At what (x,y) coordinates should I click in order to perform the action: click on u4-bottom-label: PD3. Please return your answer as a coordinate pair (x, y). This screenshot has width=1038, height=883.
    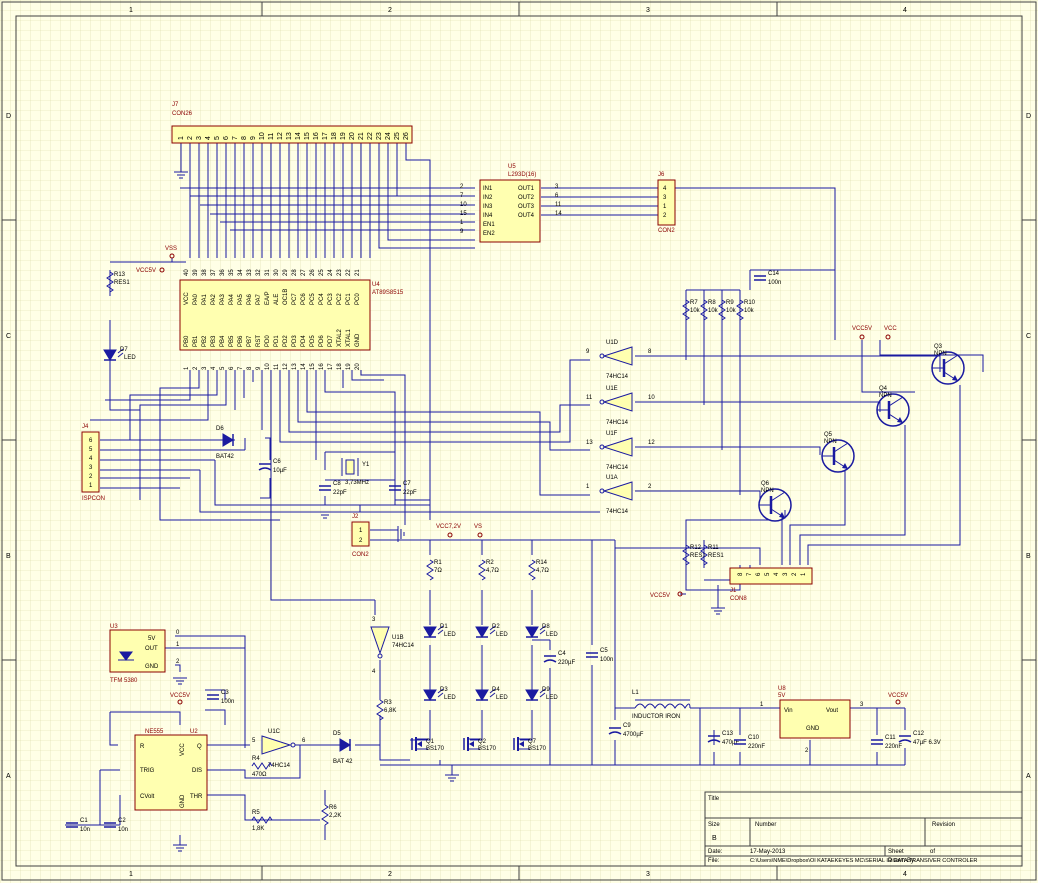
    Looking at the image, I should click on (295, 341).